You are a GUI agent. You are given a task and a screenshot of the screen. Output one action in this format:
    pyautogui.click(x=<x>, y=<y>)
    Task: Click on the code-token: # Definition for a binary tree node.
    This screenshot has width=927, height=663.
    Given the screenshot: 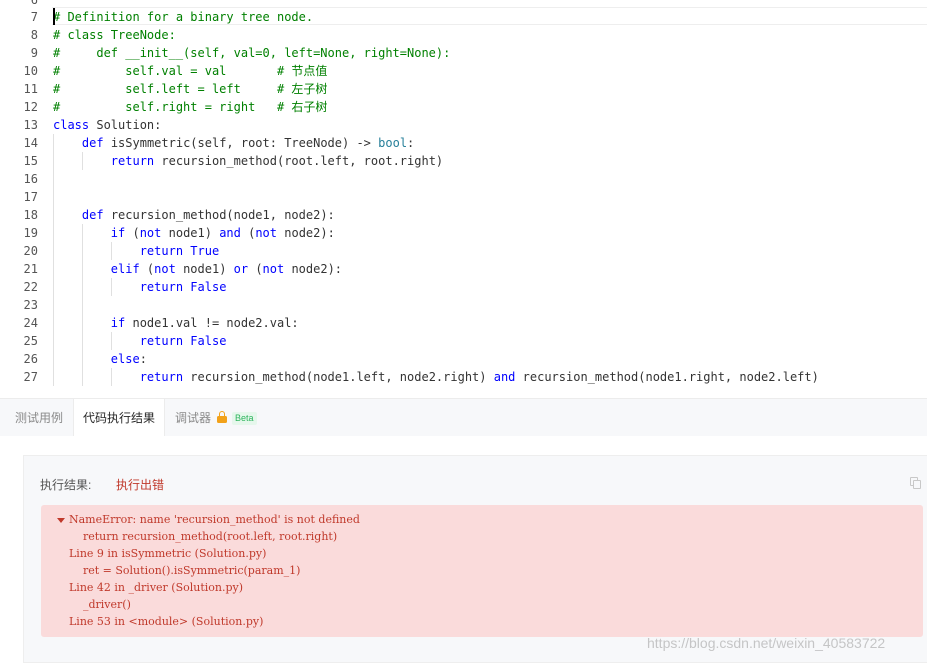 What is the action you would take?
    pyautogui.click(x=183, y=17)
    